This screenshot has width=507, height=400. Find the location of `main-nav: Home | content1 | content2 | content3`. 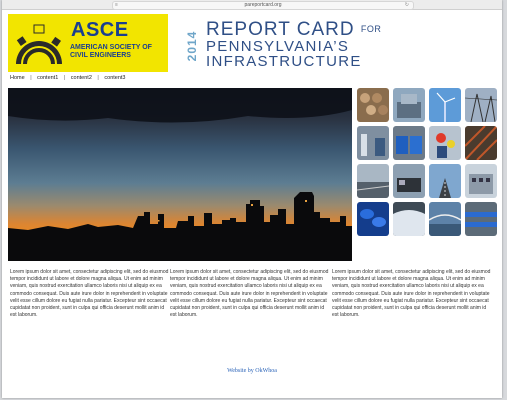

main-nav: Home | content1 | content2 | content3 is located at coordinates (68, 78).